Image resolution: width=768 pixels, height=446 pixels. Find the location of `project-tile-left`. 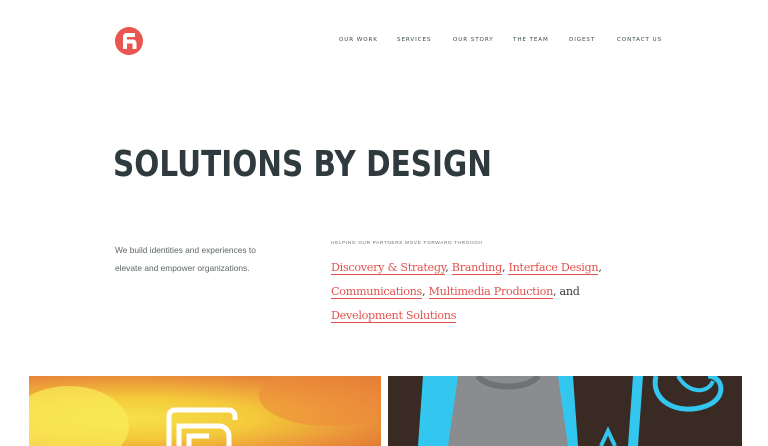

project-tile-left is located at coordinates (205, 411).